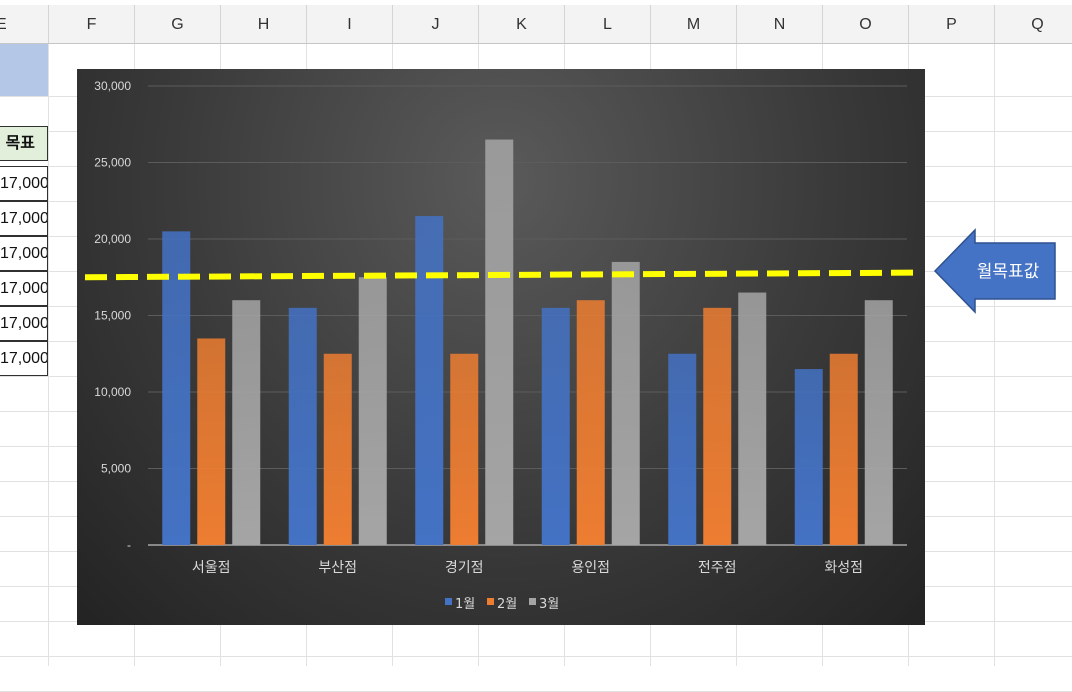  I want to click on bar-화성점-3월, so click(878, 422).